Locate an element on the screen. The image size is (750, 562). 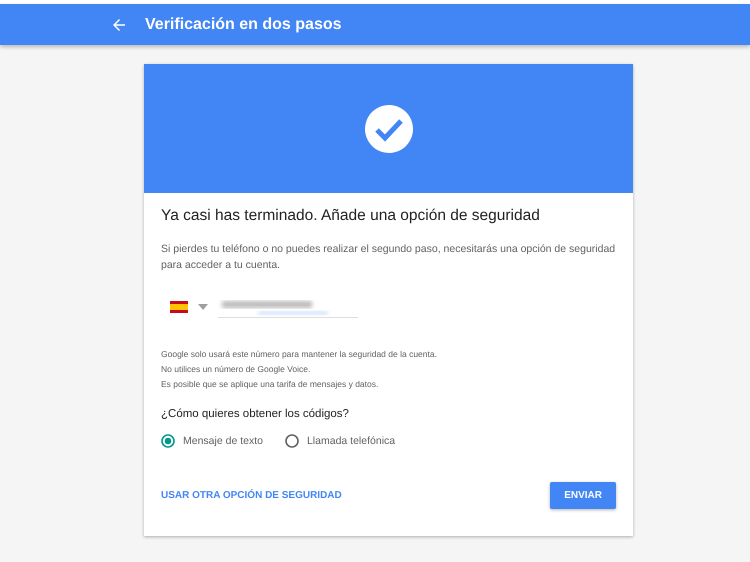
check-circle-icon is located at coordinates (389, 129).